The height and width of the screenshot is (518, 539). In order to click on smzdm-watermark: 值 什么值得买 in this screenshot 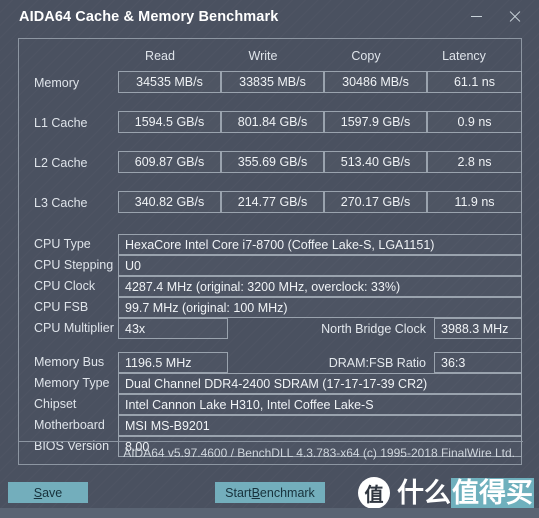, I will do `click(448, 493)`.